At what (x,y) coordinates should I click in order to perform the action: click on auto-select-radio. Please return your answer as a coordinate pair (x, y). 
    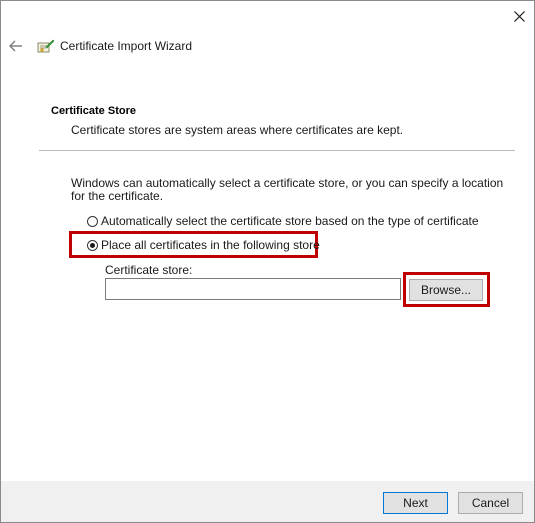
    Looking at the image, I should click on (92, 221).